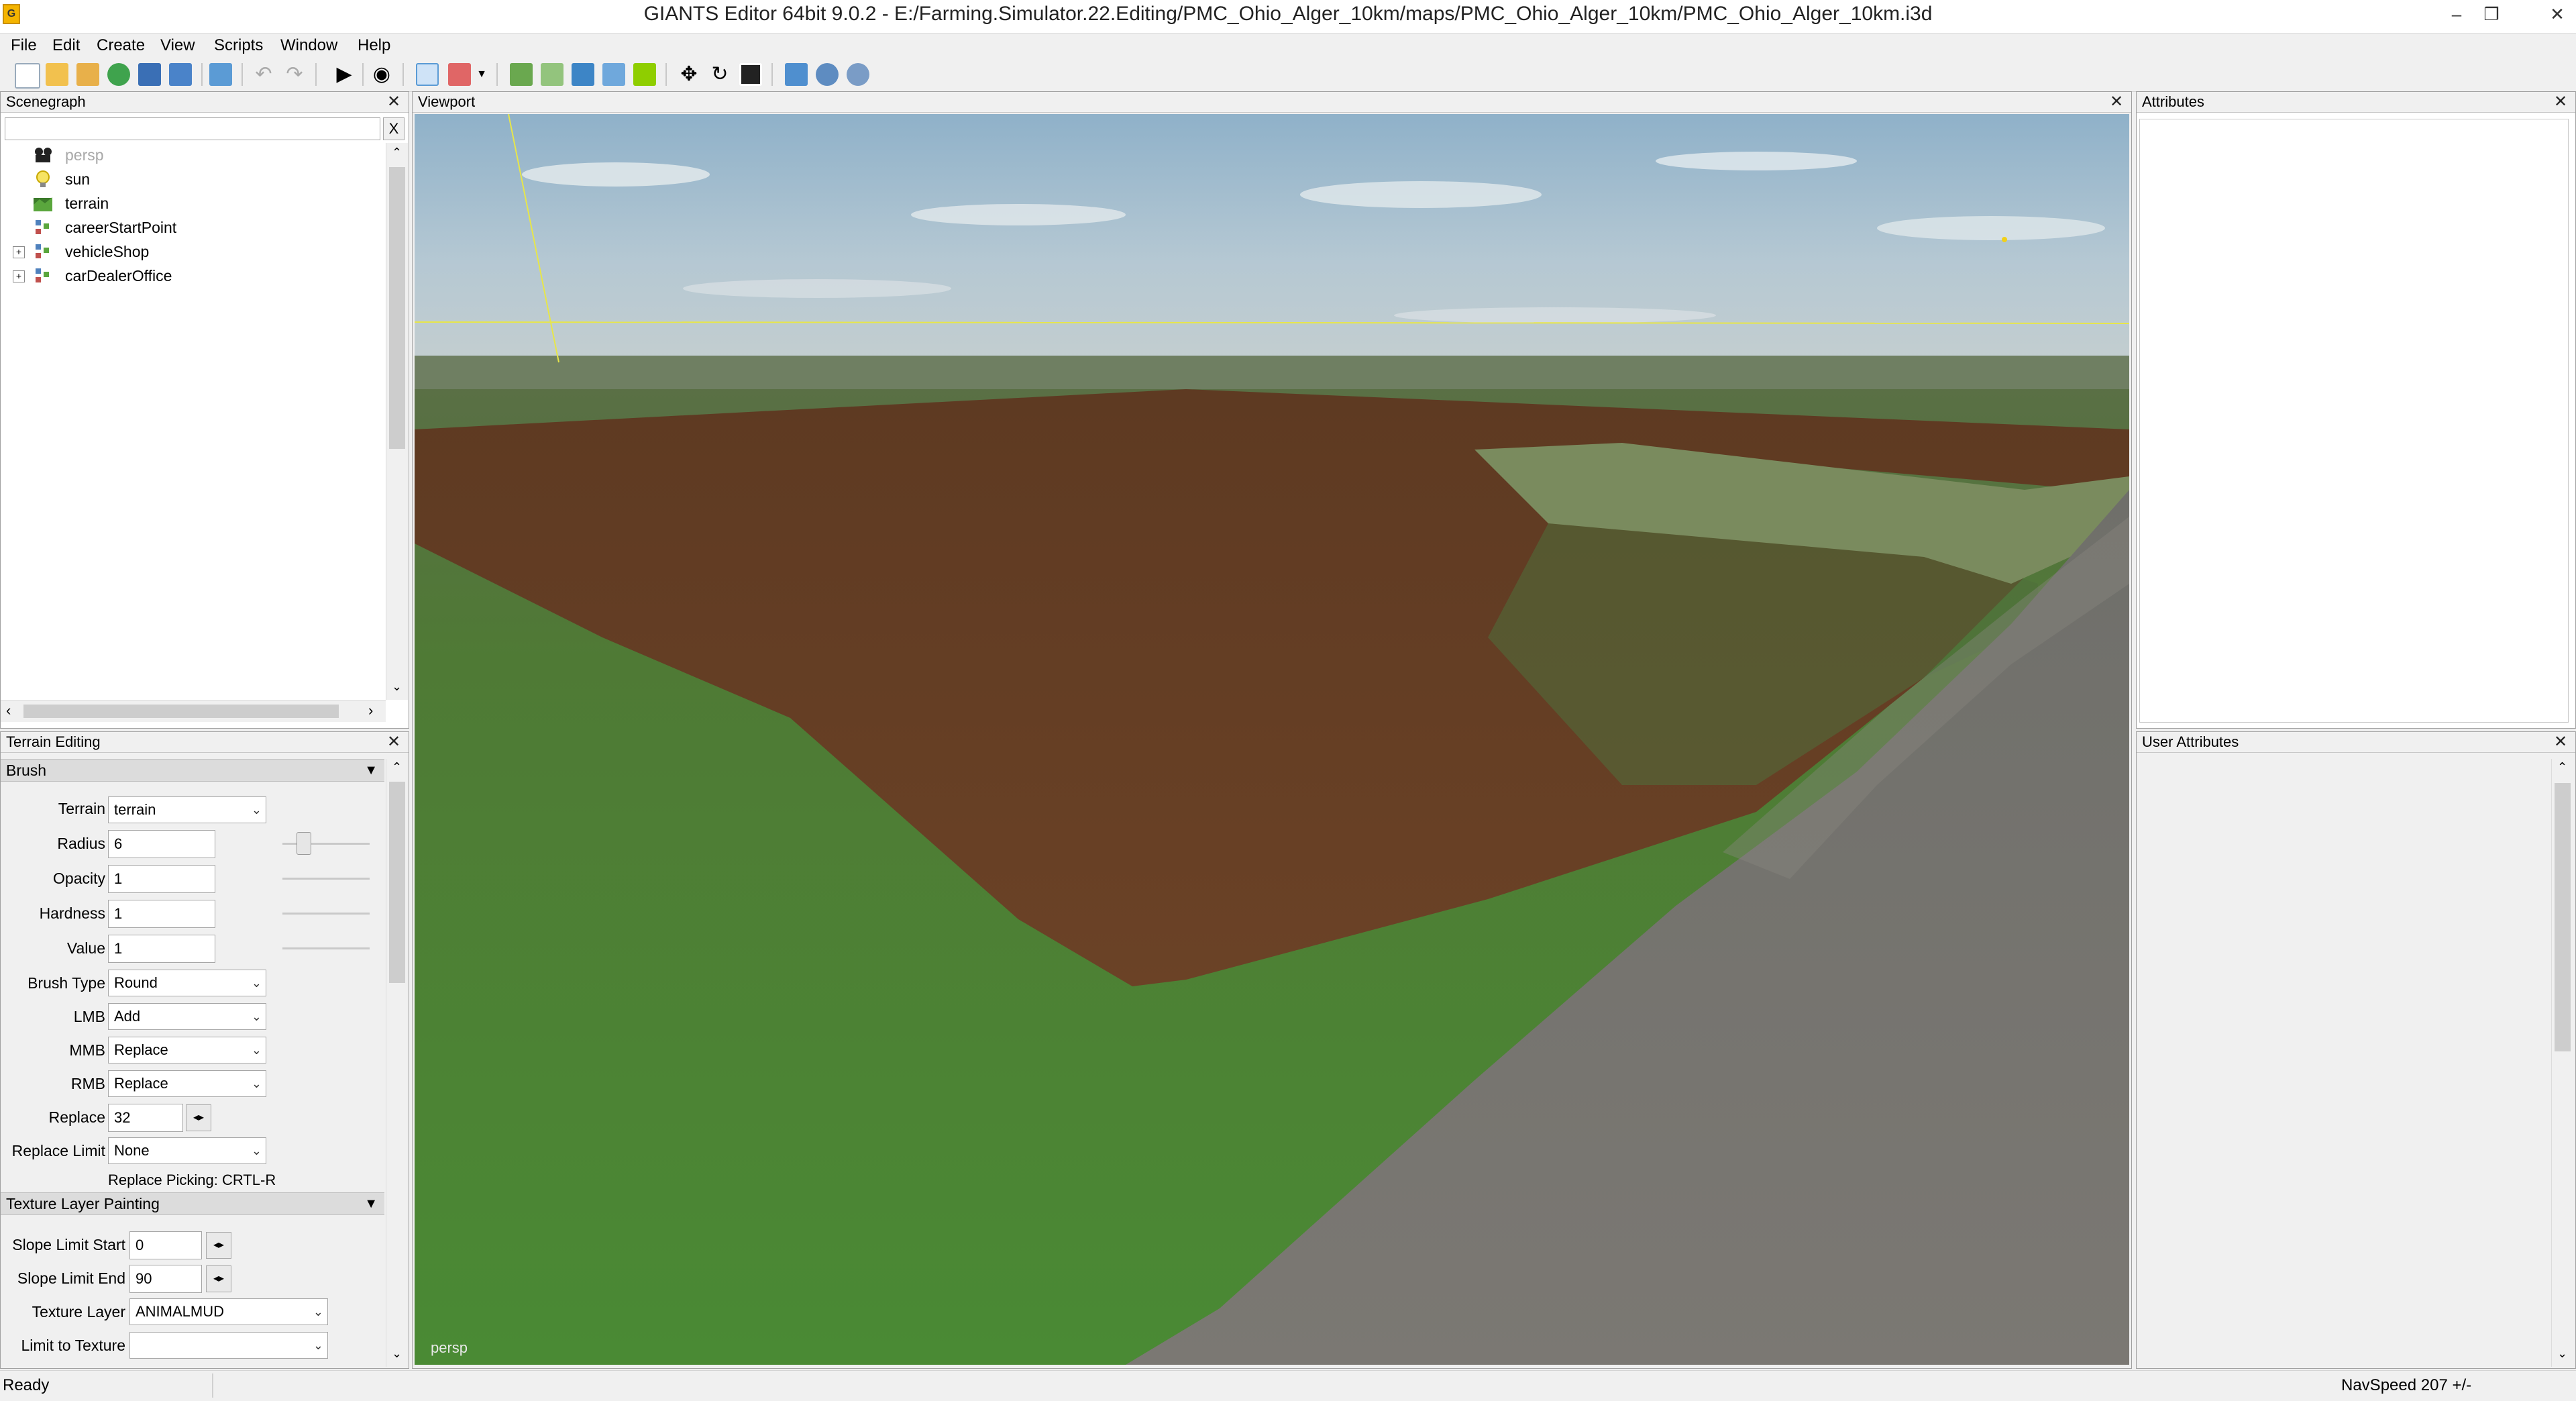  I want to click on hardness-slider, so click(326, 914).